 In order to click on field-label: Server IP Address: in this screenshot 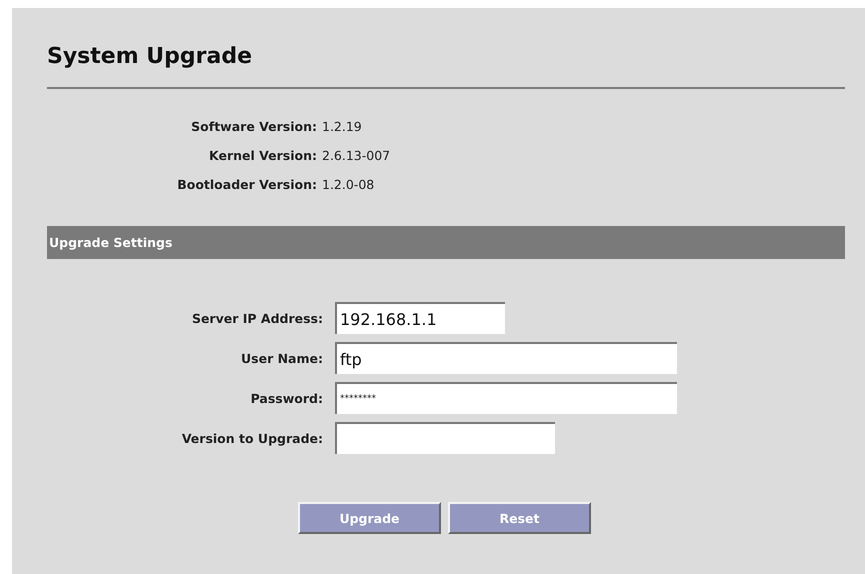, I will do `click(256, 318)`.